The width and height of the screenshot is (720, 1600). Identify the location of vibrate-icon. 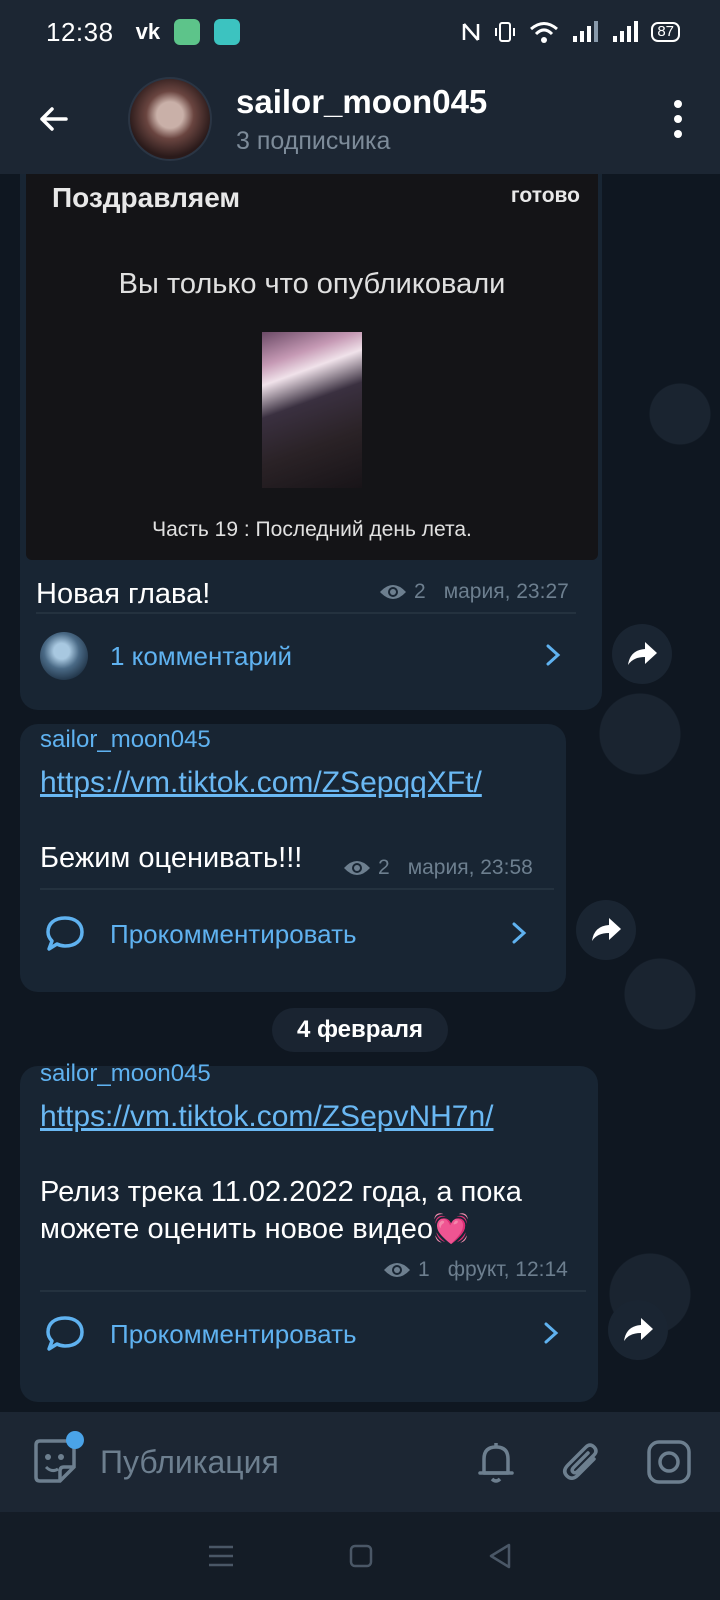
(505, 32).